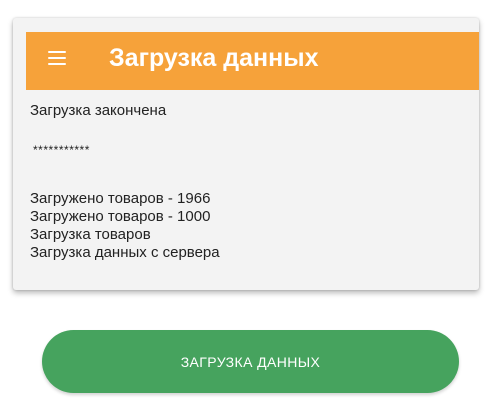  Describe the element at coordinates (90, 234) in the screenshot. I see `log-line: Загрузка товаров` at that location.